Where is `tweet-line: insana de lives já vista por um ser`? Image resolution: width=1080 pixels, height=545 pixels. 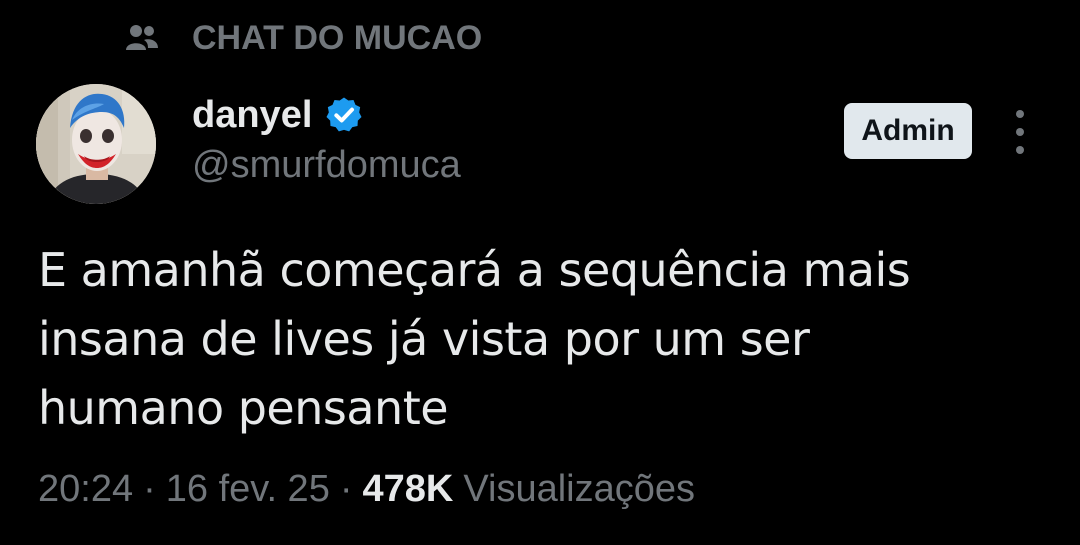
tweet-line: insana de lives já vista por um ser is located at coordinates (424, 339).